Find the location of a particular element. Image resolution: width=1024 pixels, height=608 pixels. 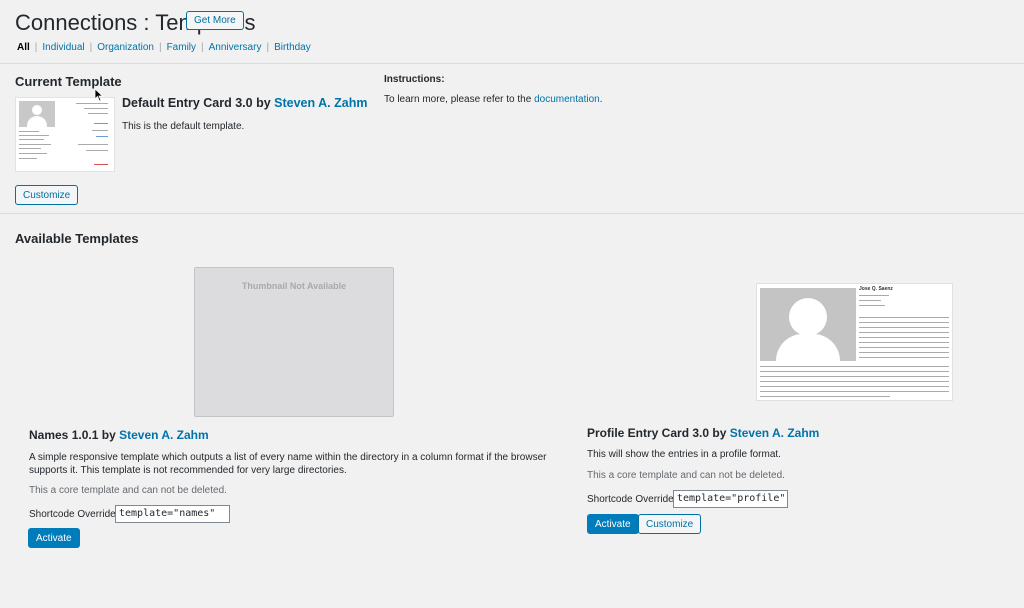

available-templates-heading: Available Templates is located at coordinates (77, 238).